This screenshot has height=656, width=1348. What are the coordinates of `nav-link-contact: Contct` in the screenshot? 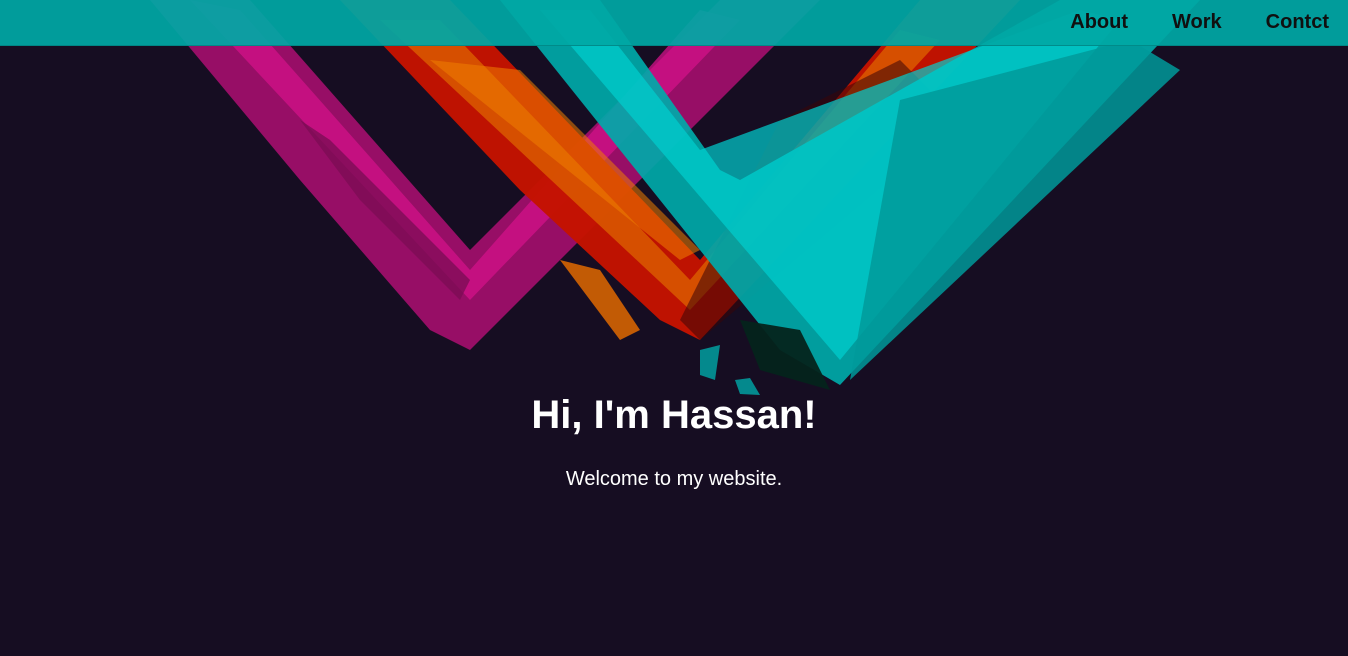 It's located at (1297, 22).